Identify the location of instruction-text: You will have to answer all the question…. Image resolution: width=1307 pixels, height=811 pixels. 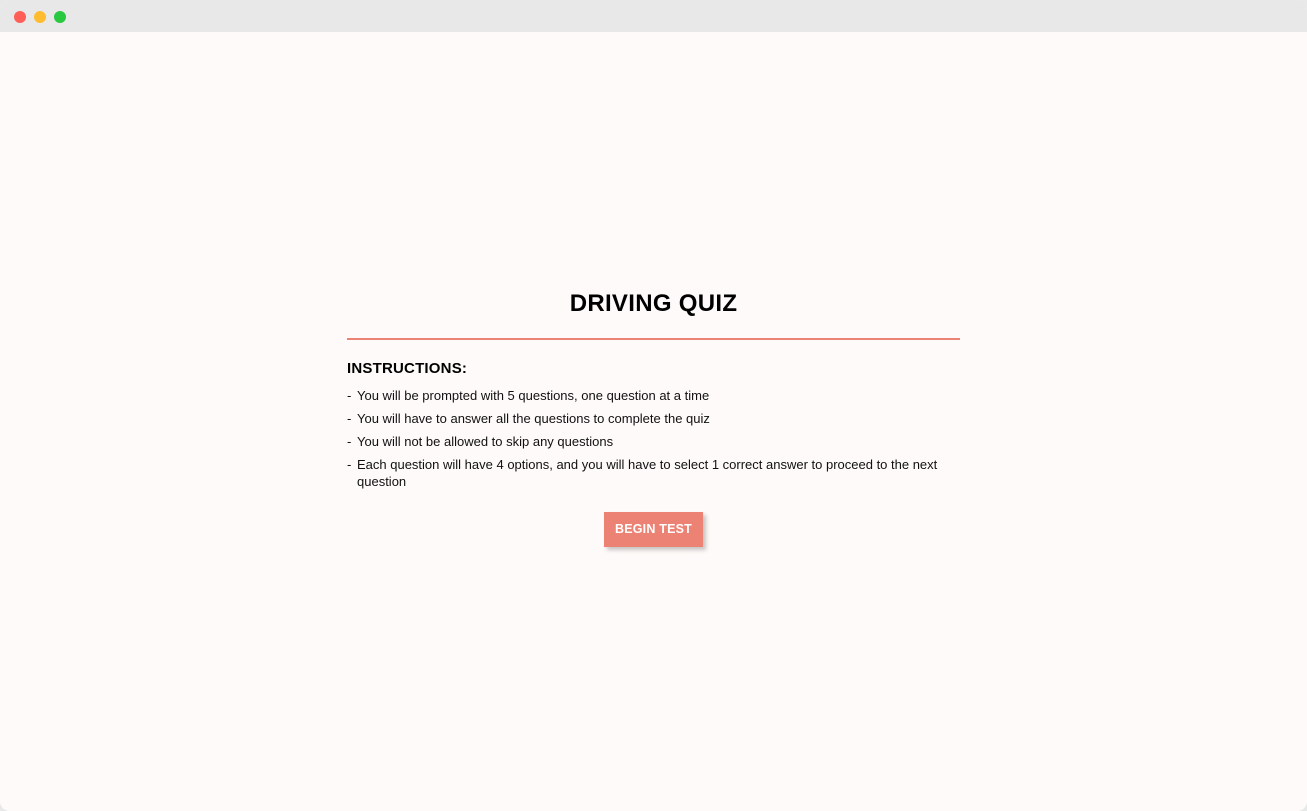
(533, 418).